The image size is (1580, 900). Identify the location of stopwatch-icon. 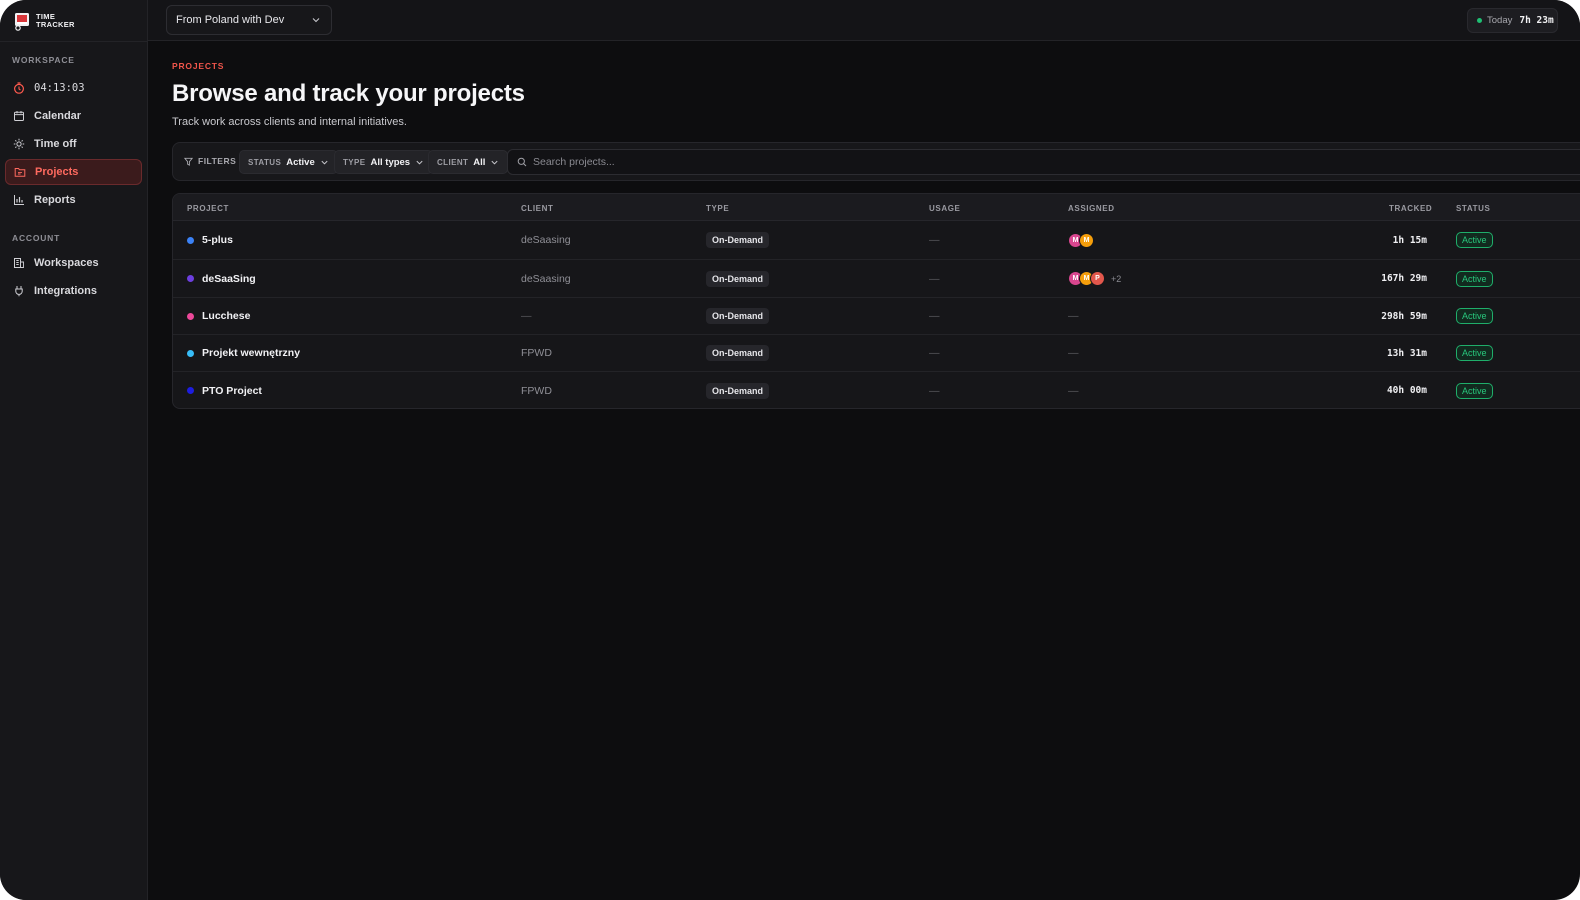
(19, 88).